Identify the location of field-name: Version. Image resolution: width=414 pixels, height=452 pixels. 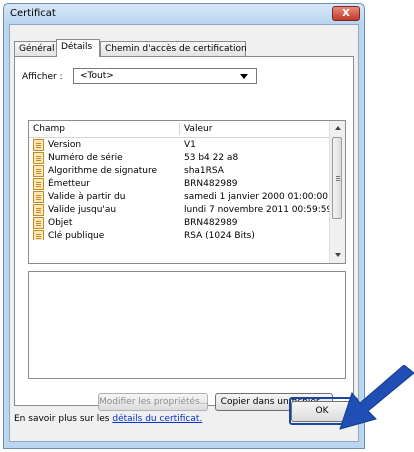
(65, 145).